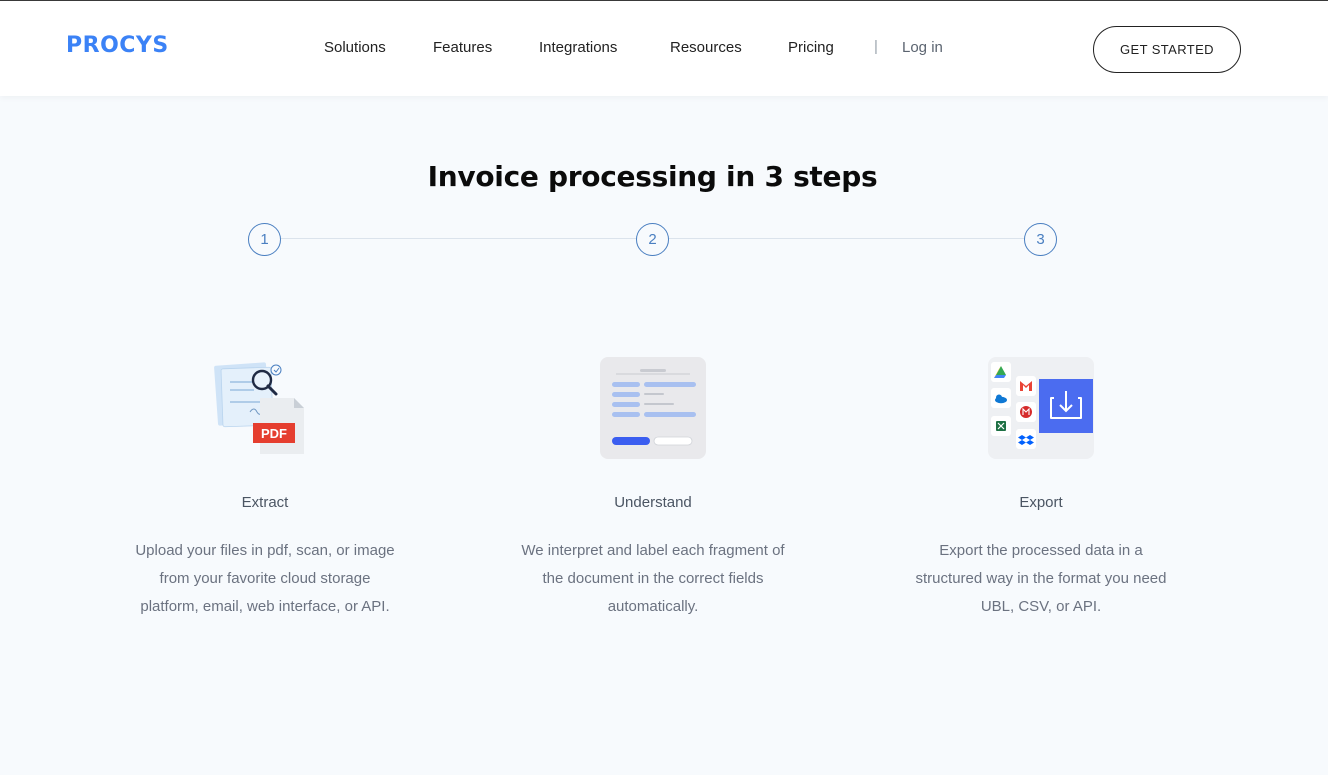 This screenshot has height=775, width=1328. What do you see at coordinates (652, 239) in the screenshot?
I see `step-number-2: 2` at bounding box center [652, 239].